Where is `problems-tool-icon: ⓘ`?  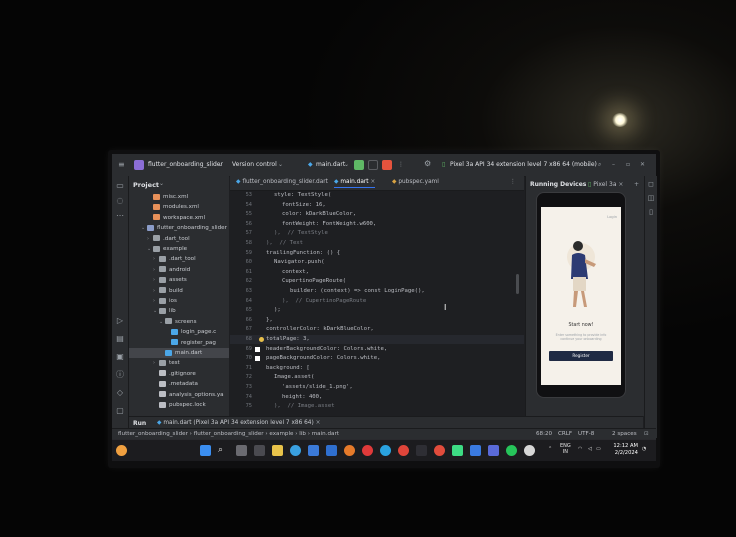 problems-tool-icon: ⓘ is located at coordinates (120, 375).